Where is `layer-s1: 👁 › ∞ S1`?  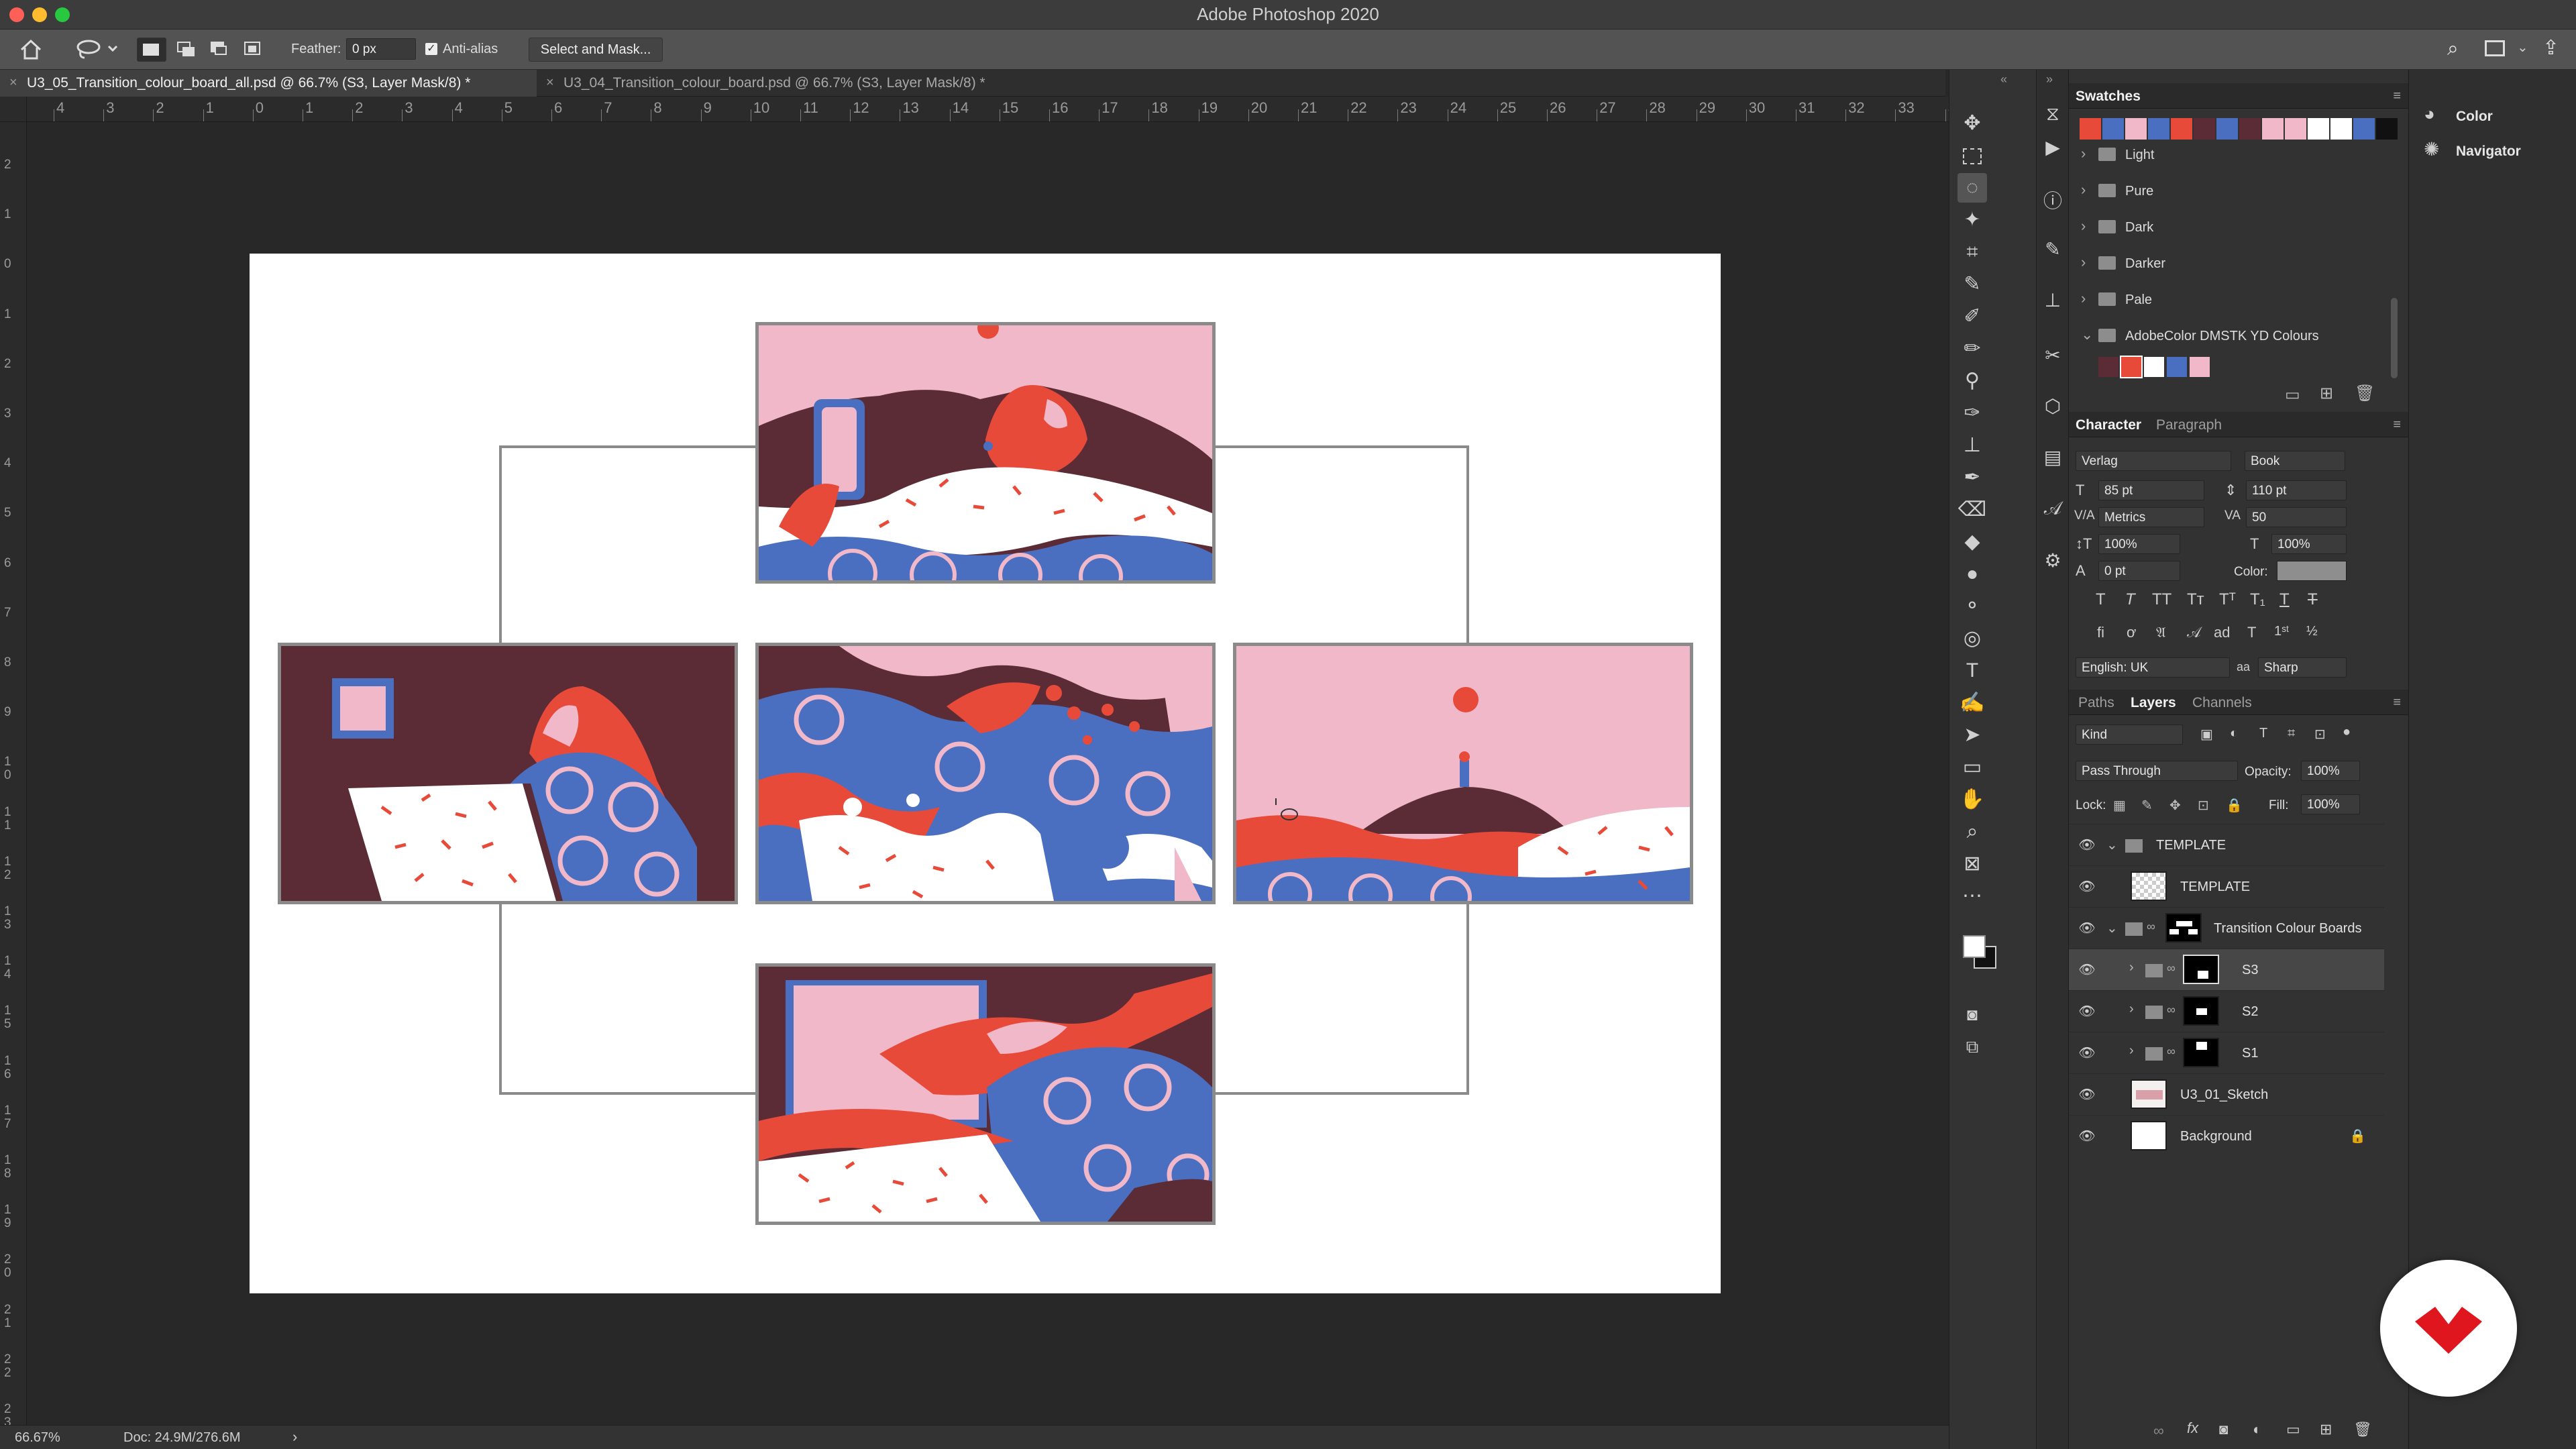 layer-s1: 👁 › ∞ S1 is located at coordinates (2226, 1052).